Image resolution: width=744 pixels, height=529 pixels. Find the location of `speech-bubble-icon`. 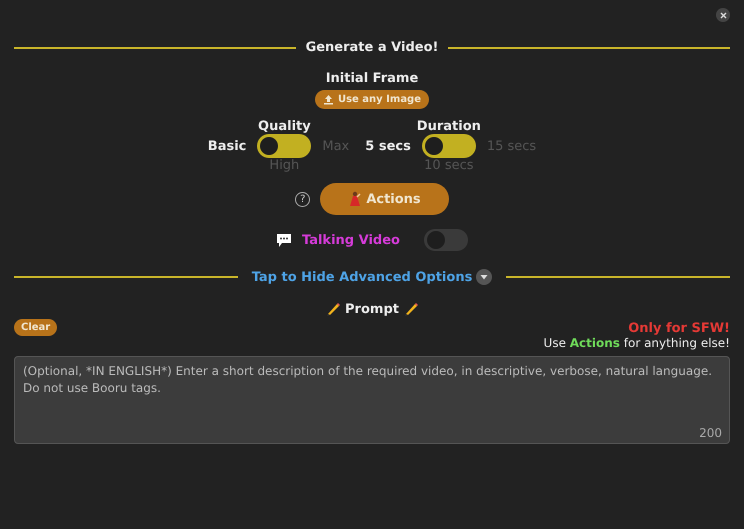

speech-bubble-icon is located at coordinates (284, 240).